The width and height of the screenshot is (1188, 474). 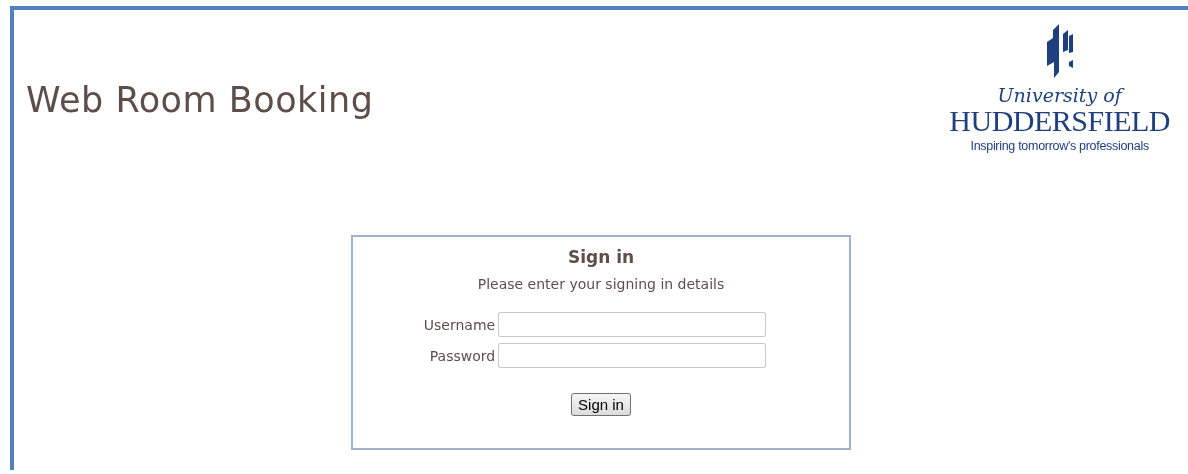 What do you see at coordinates (1059, 146) in the screenshot?
I see `logo-tagline: Inspiring tomorrow's professionals` at bounding box center [1059, 146].